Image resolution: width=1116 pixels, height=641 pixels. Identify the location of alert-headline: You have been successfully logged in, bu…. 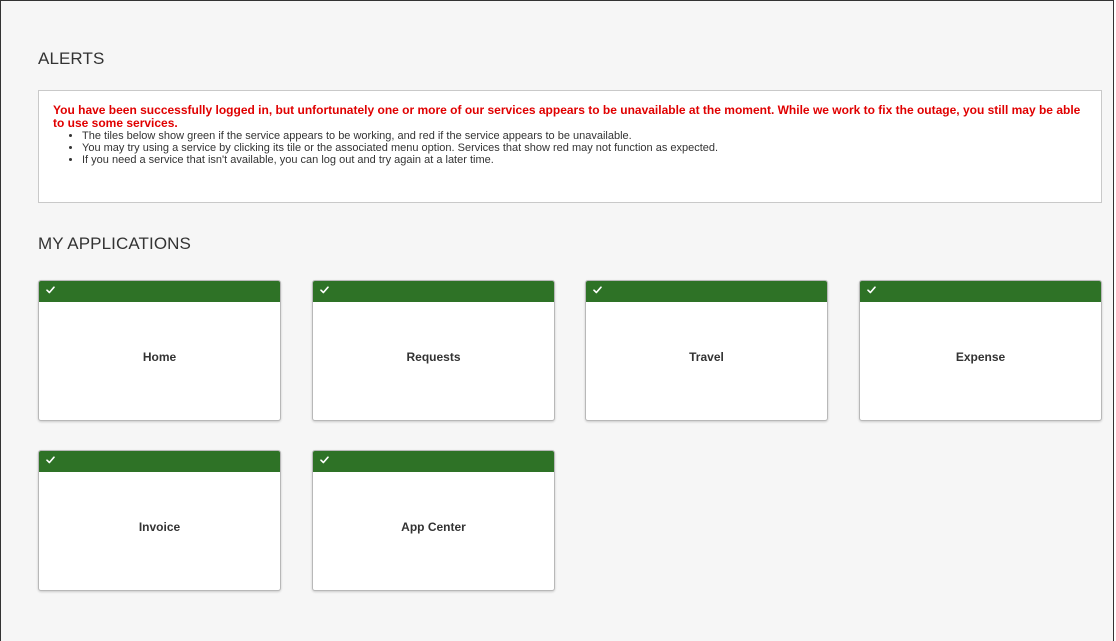
(567, 116).